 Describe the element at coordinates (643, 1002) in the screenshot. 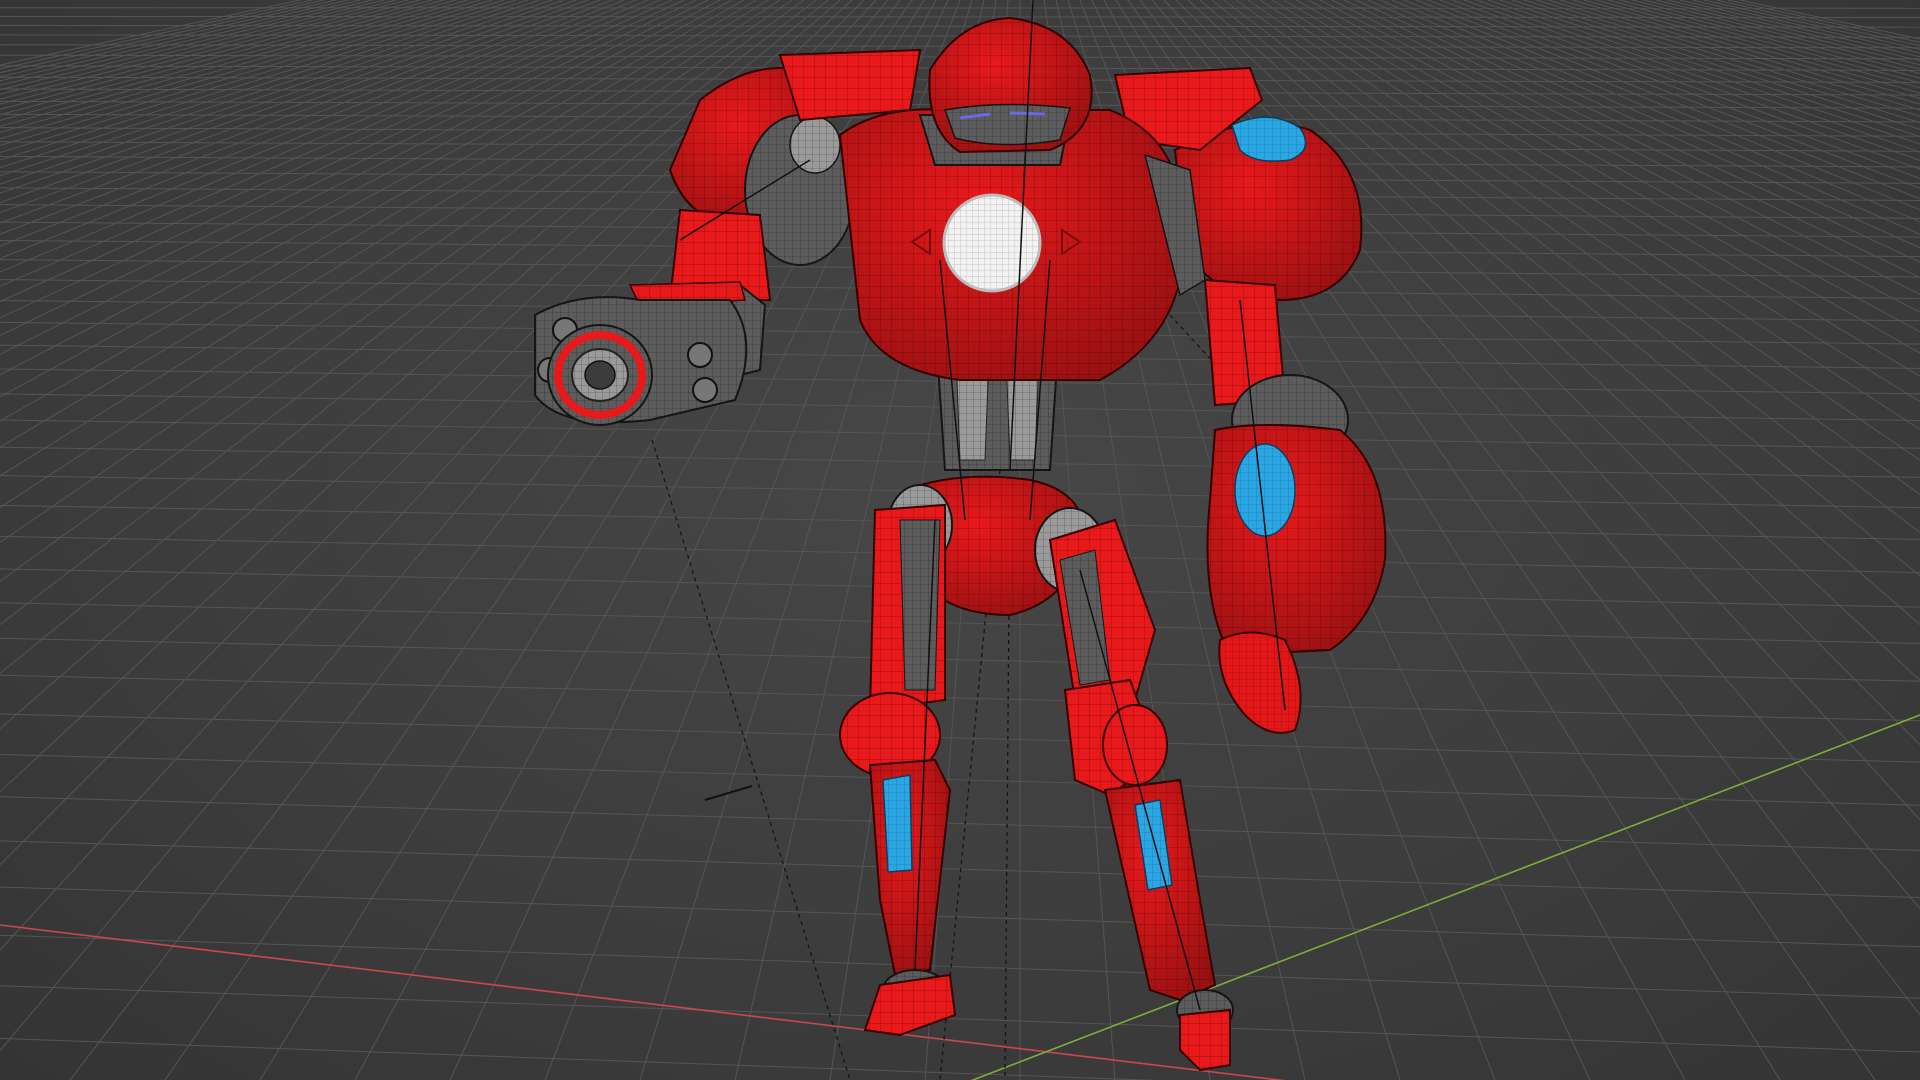

I see `x-axis-line` at that location.